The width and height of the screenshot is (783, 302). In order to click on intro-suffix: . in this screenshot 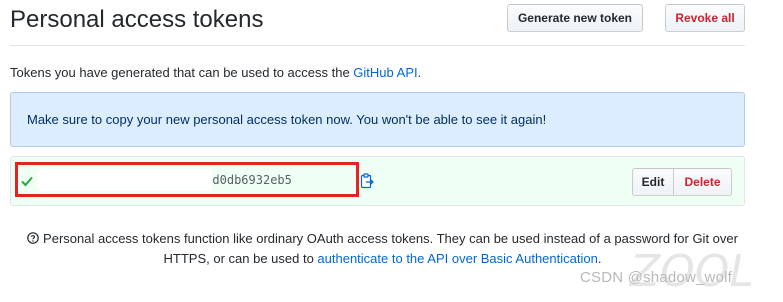, I will do `click(419, 72)`.